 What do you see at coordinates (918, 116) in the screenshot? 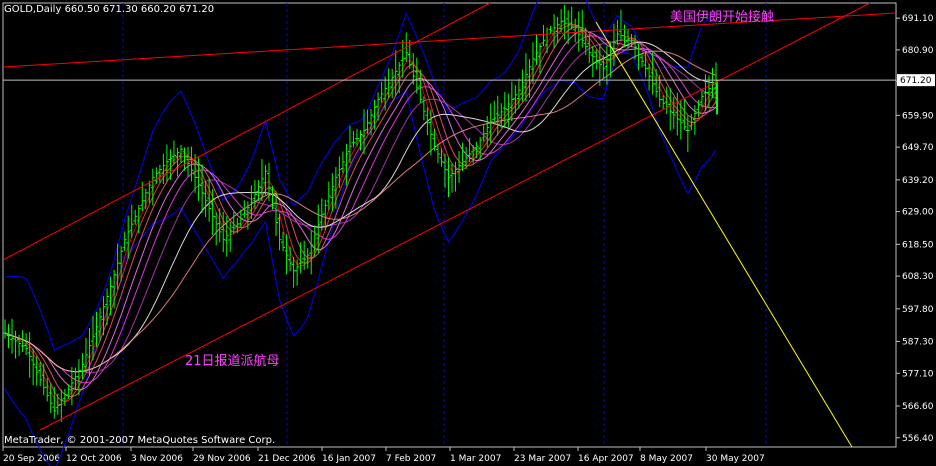
I see `y-tick-label: 659.90` at bounding box center [918, 116].